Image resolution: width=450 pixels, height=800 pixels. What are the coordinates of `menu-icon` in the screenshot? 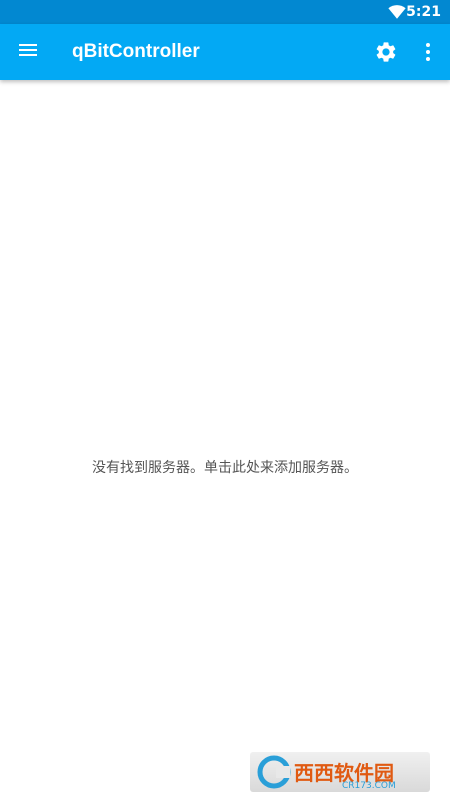 It's located at (28, 50).